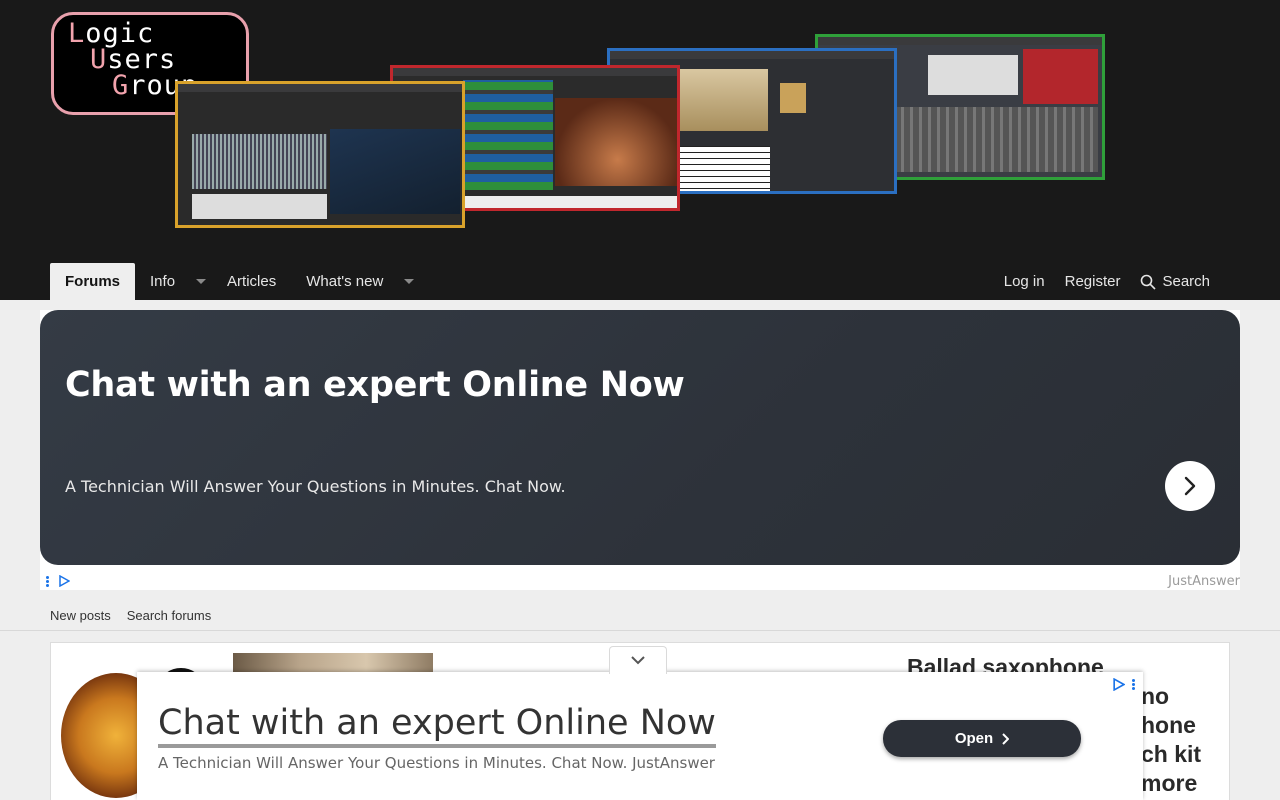  What do you see at coordinates (640, 615) in the screenshot?
I see `forum-subnav: New posts Search forums` at bounding box center [640, 615].